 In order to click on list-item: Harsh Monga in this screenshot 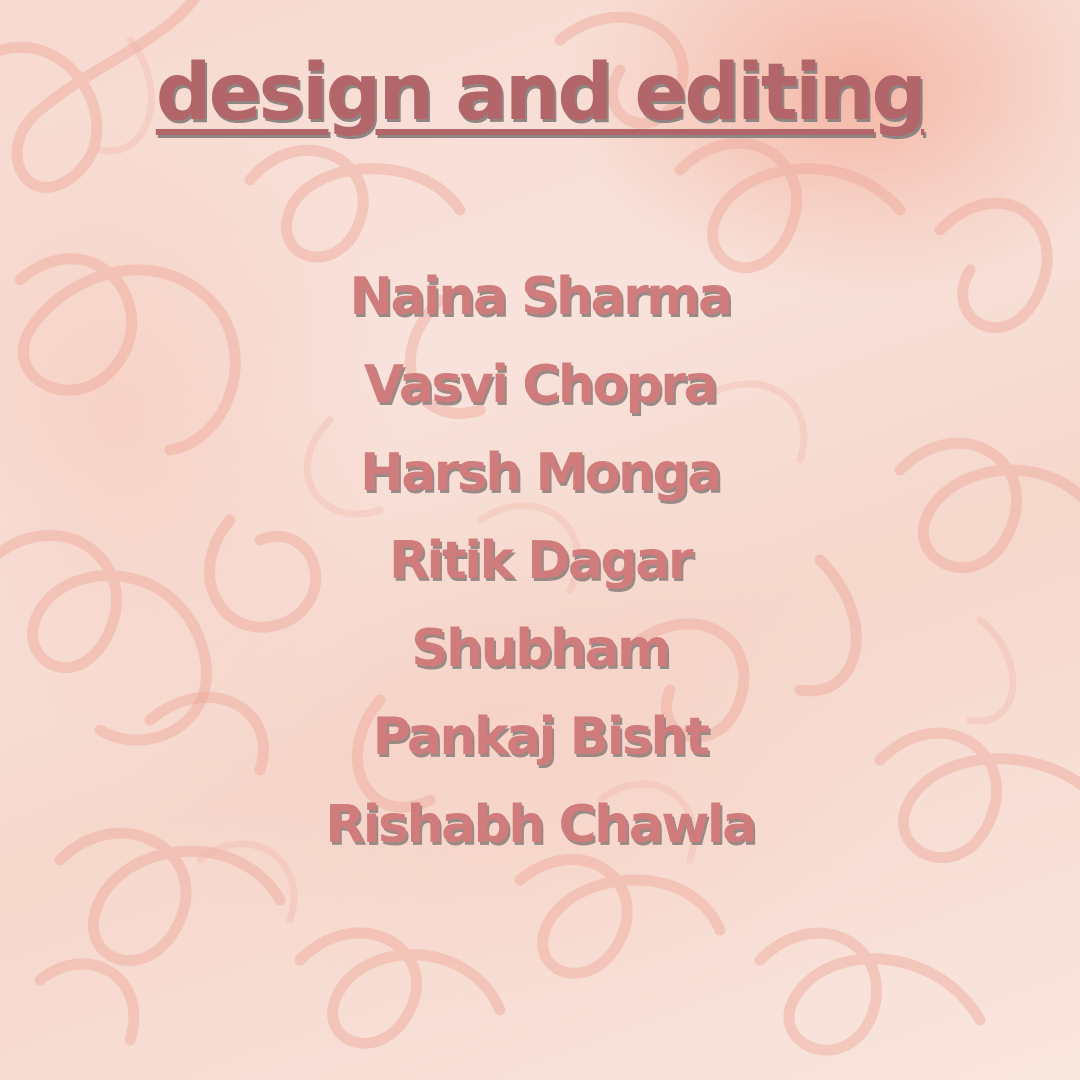, I will do `click(541, 473)`.